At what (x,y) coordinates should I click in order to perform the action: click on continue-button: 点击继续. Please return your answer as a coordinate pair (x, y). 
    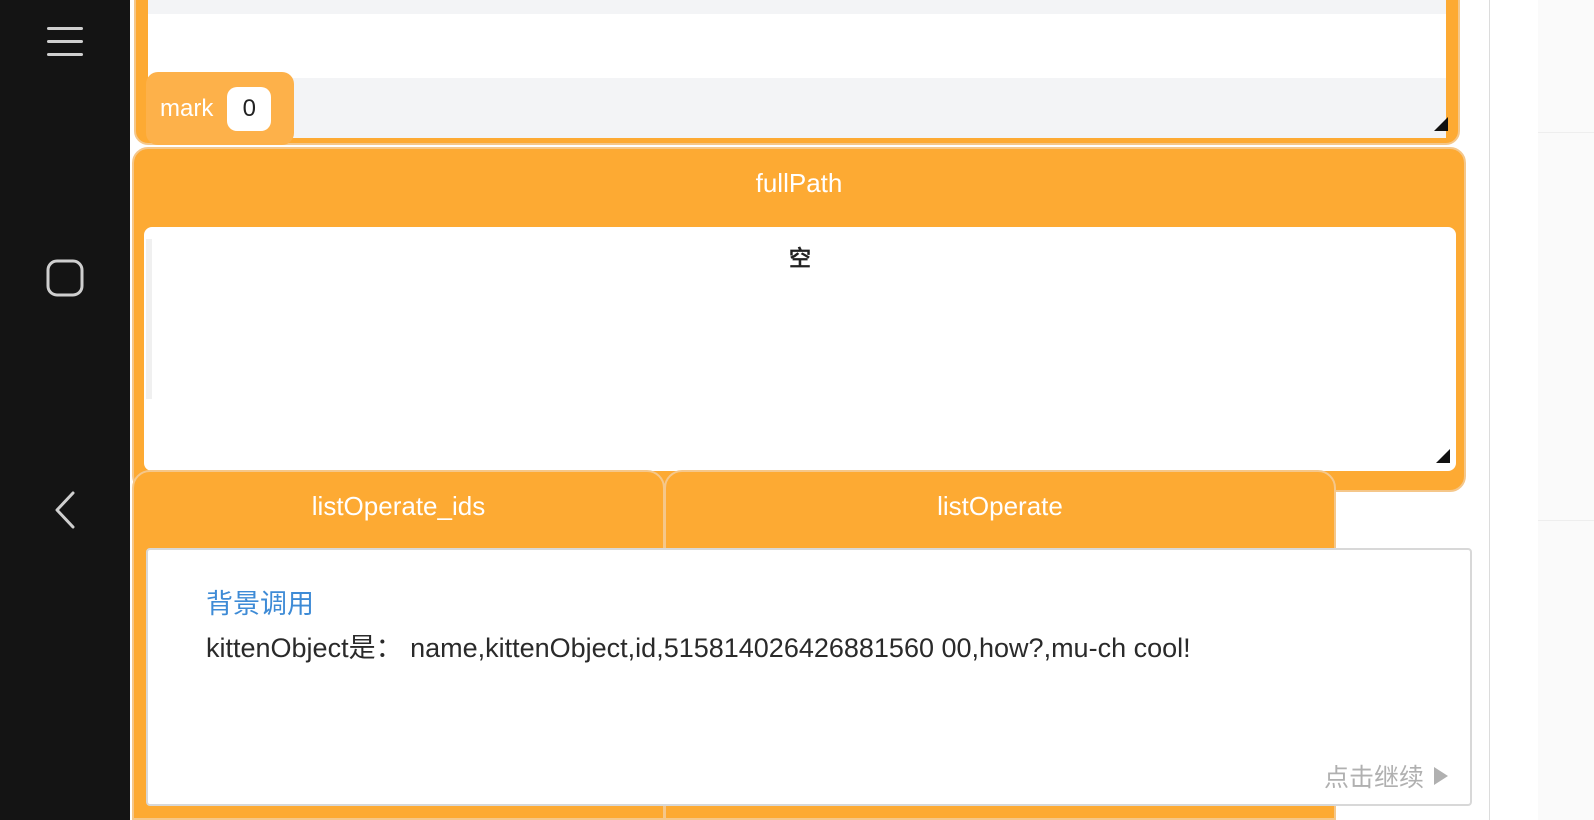
    Looking at the image, I should click on (1386, 776).